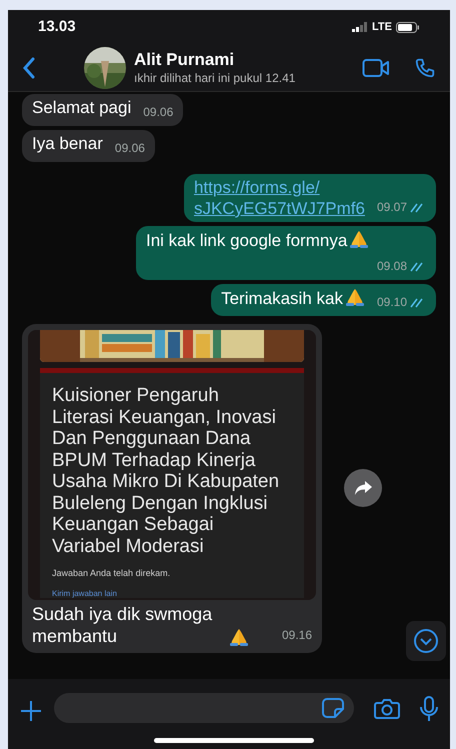  What do you see at coordinates (286, 253) in the screenshot?
I see `message-bubble: Ini kak link google formnya 09.08` at bounding box center [286, 253].